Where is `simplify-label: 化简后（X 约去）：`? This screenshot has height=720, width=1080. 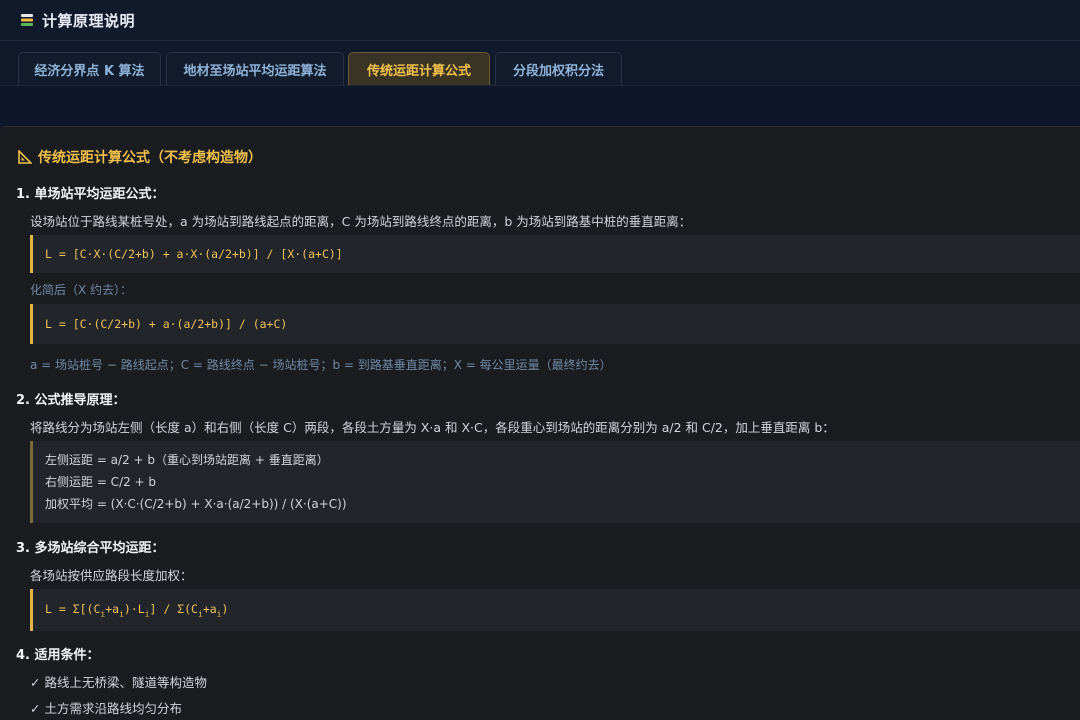 simplify-label: 化简后（X 约去）： is located at coordinates (81, 290).